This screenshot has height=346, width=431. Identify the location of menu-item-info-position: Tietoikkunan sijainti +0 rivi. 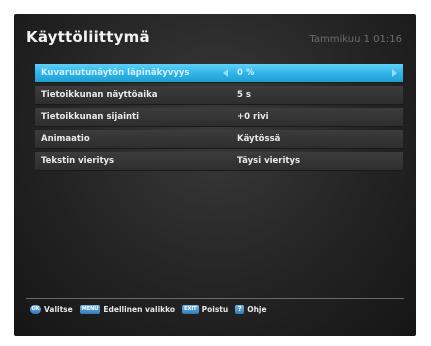
(219, 117).